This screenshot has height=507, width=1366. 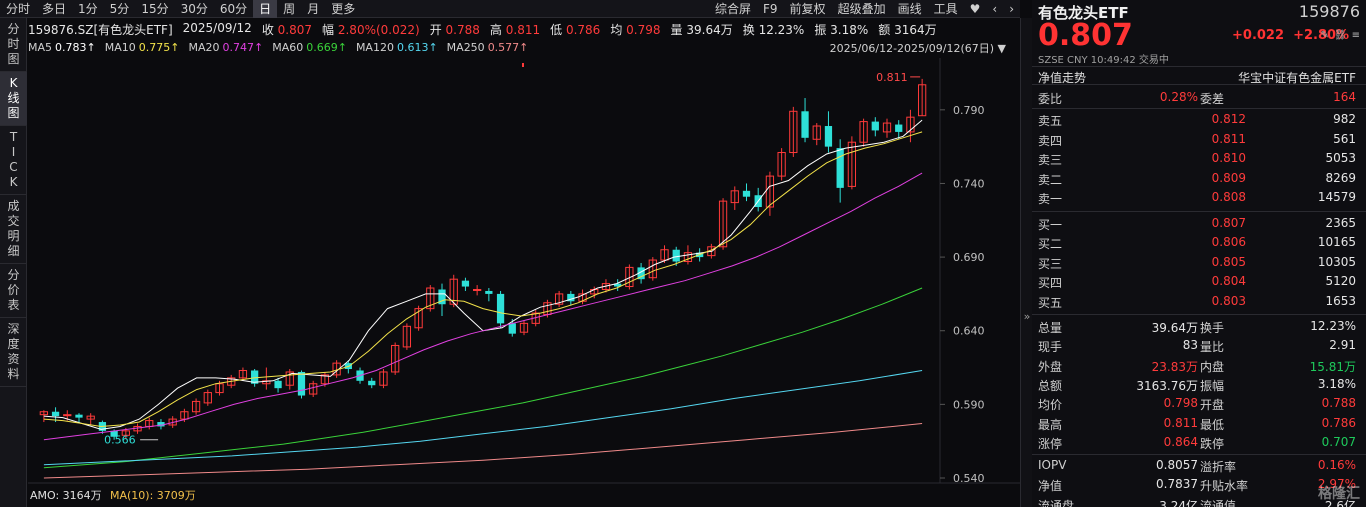 I want to click on tool-button-2: 前复权, so click(x=808, y=9).